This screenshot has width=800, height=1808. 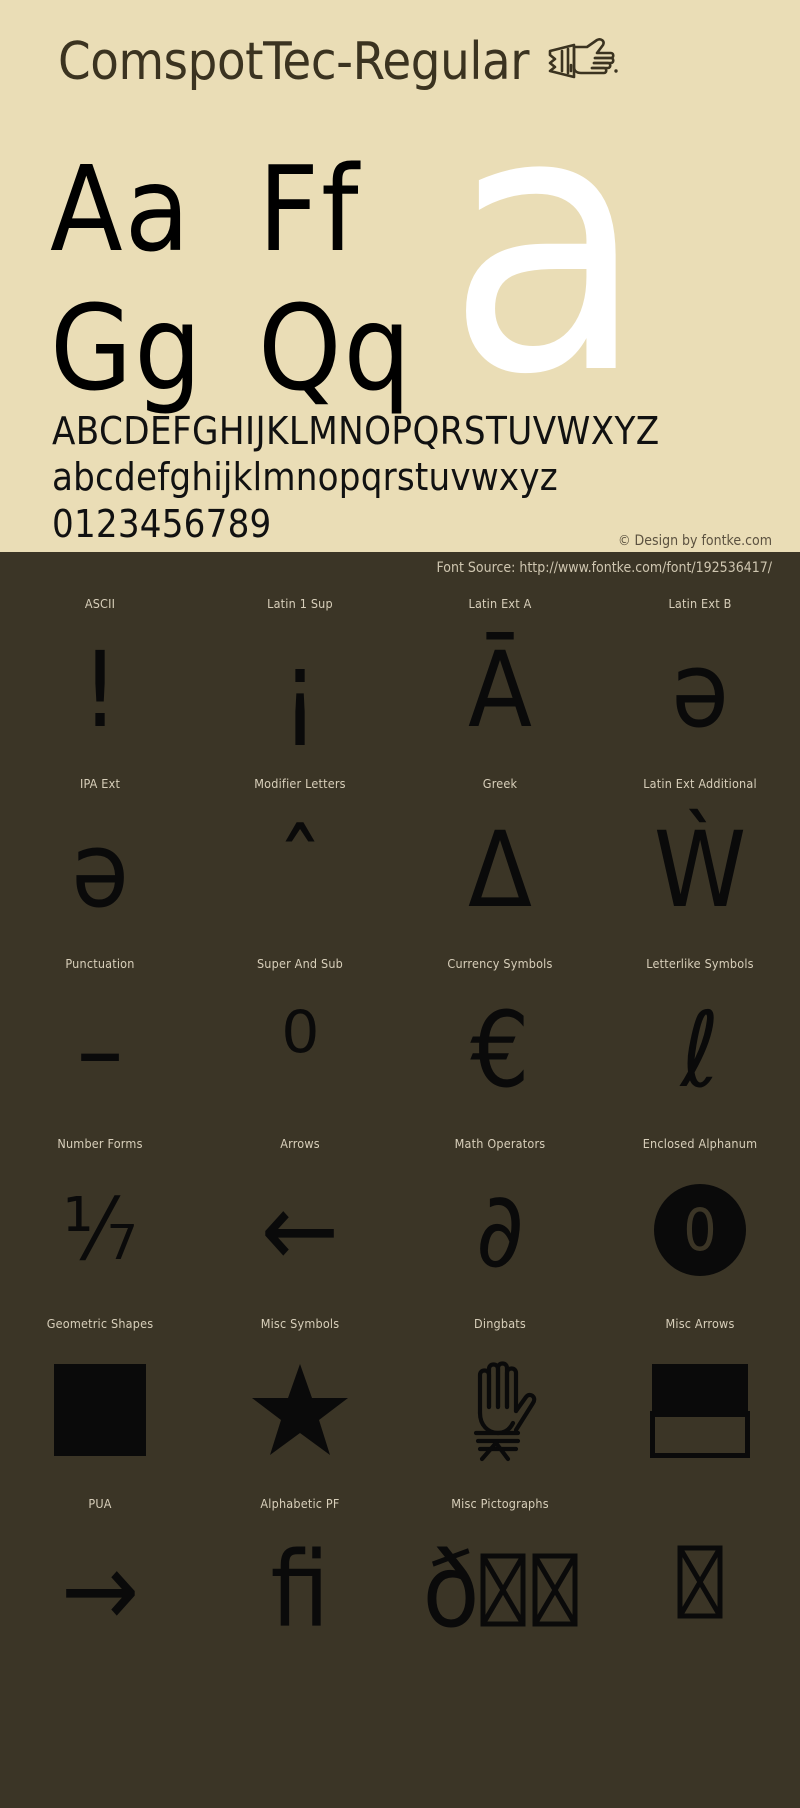 What do you see at coordinates (100, 689) in the screenshot?
I see `exclamation-glyph: !` at bounding box center [100, 689].